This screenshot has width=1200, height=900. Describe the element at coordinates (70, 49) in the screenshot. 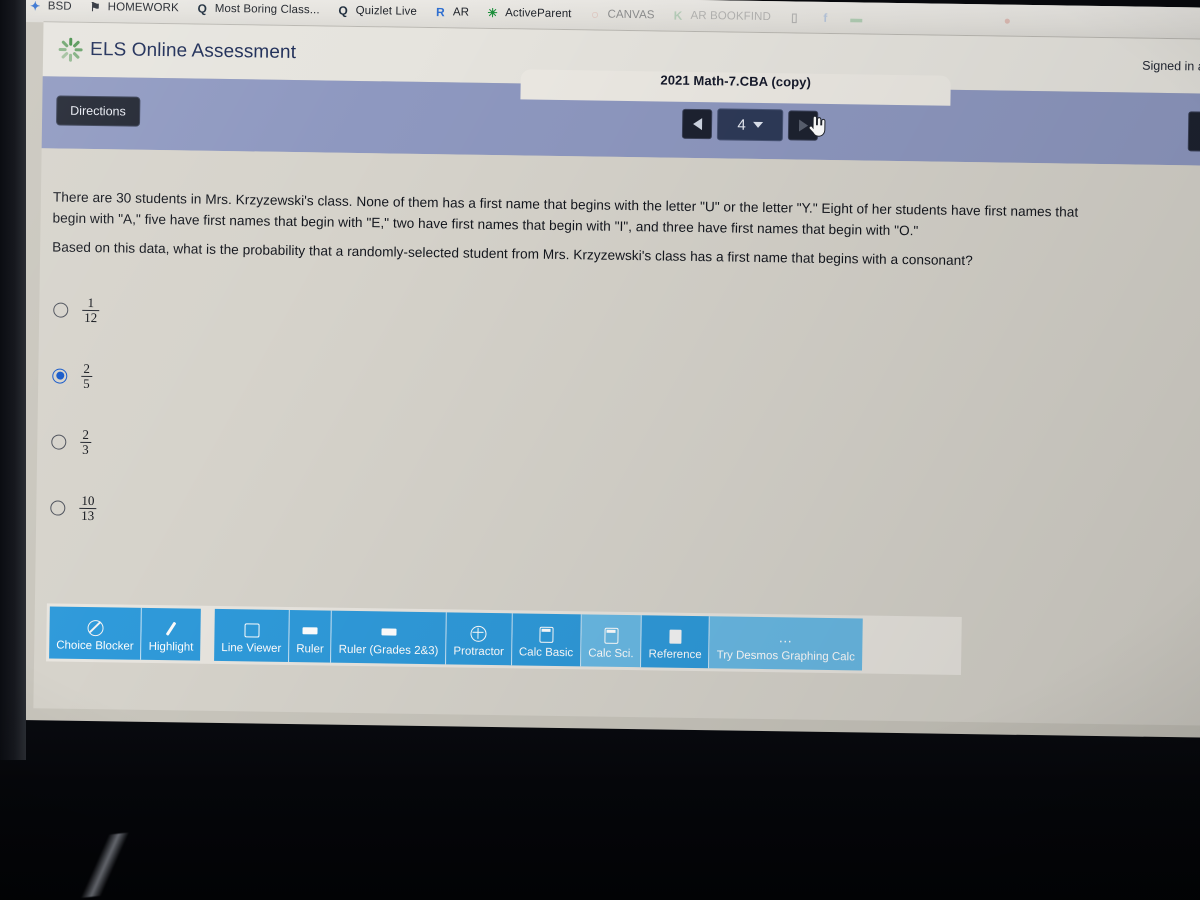

I see `spinner-logo-icon` at that location.